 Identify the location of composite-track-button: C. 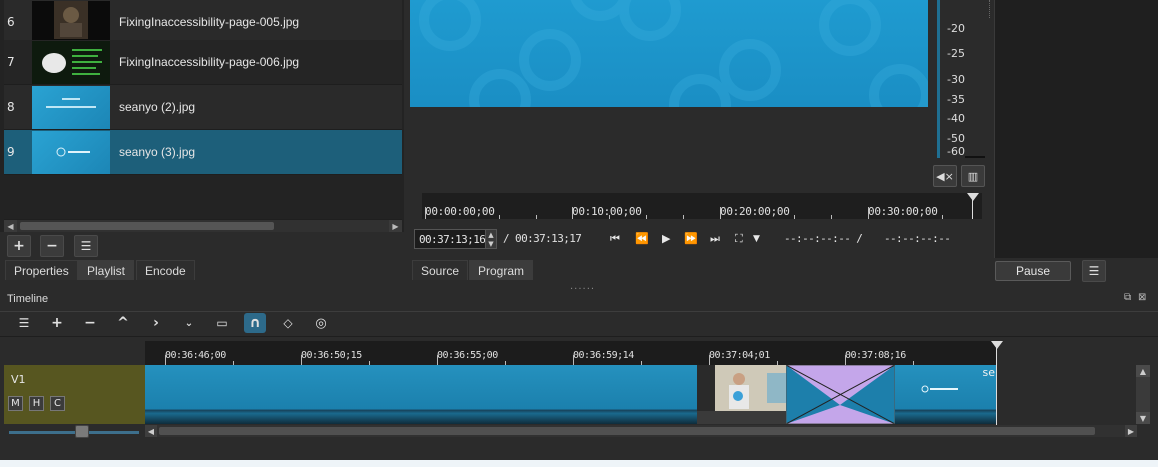
(57, 403).